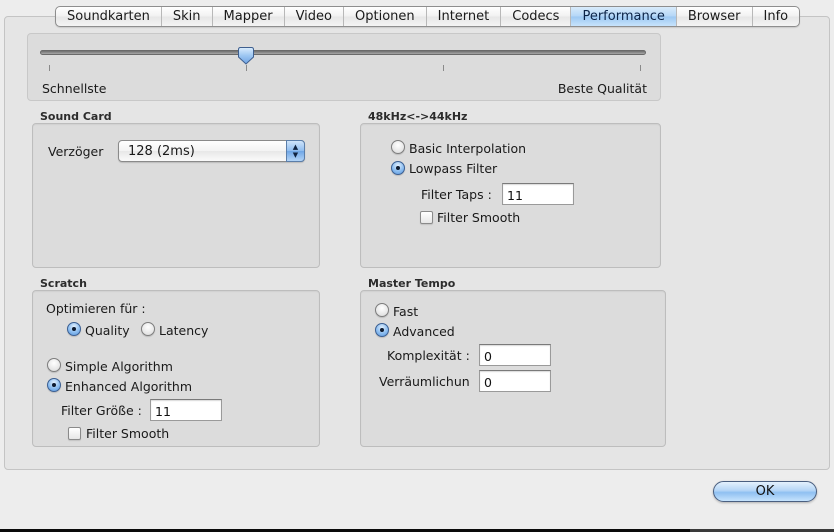 This screenshot has width=834, height=532. I want to click on ok-button: OK, so click(765, 491).